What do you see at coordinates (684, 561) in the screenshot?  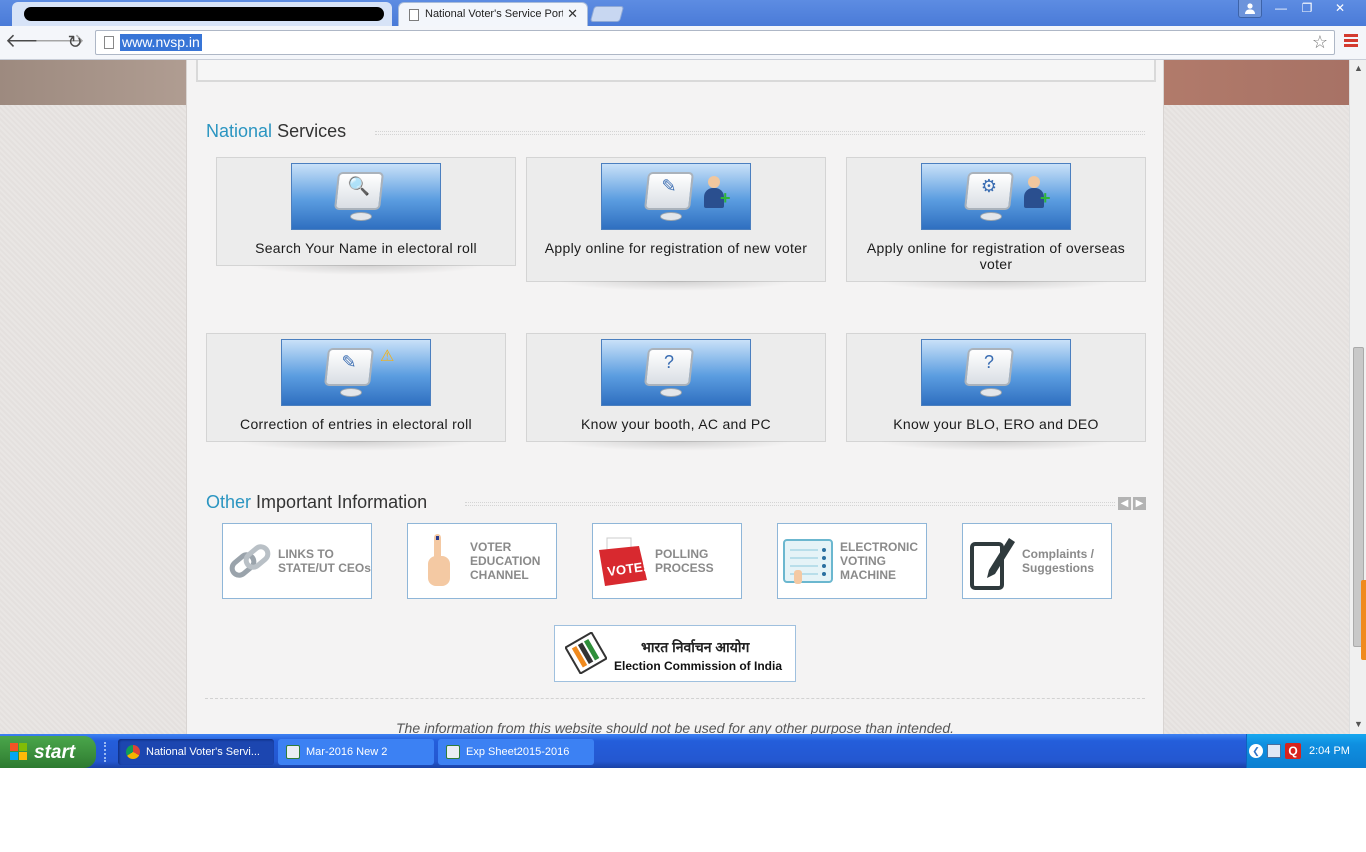 I see `info-label: POLLING PROCESS` at bounding box center [684, 561].